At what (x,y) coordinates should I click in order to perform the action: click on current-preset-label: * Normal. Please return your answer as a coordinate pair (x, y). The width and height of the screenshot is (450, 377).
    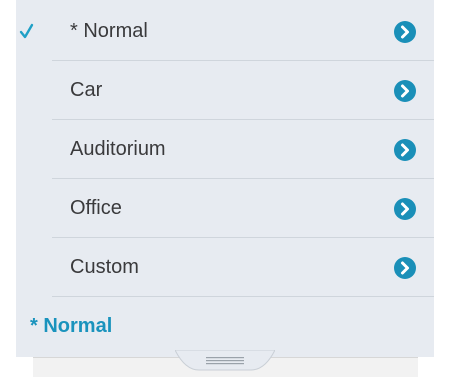
    Looking at the image, I should click on (71, 326).